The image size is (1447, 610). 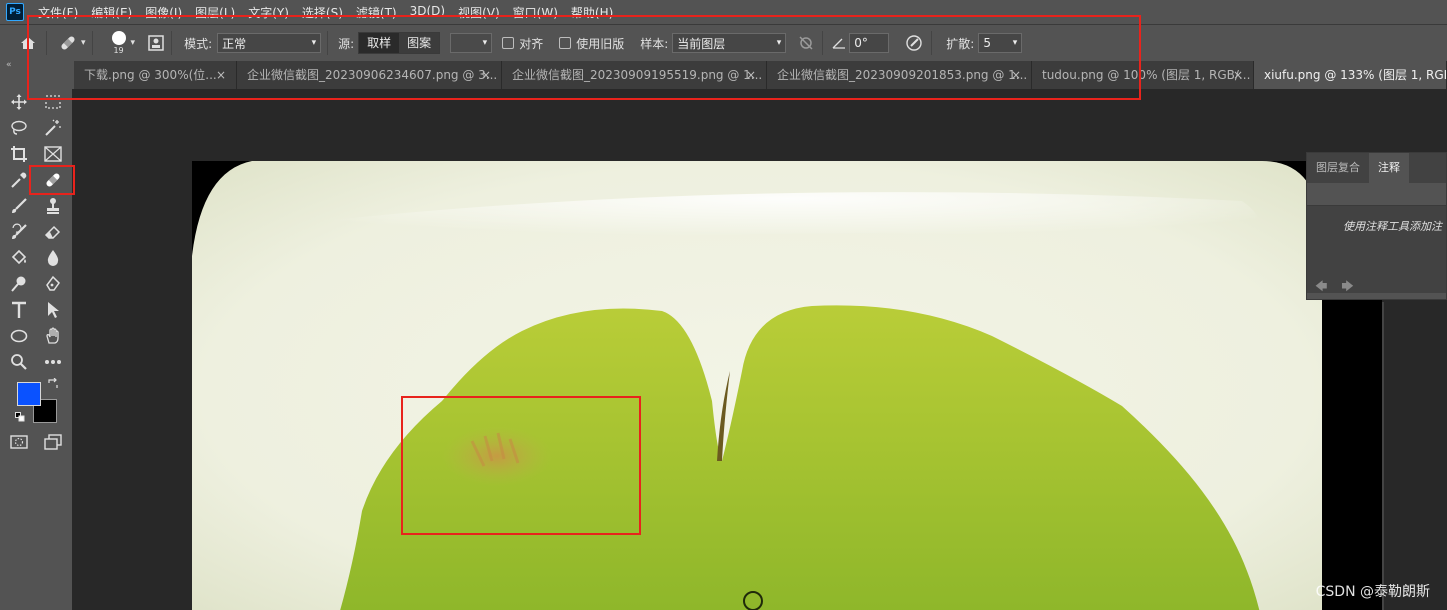 What do you see at coordinates (53, 336) in the screenshot?
I see `hand-tool-icon` at bounding box center [53, 336].